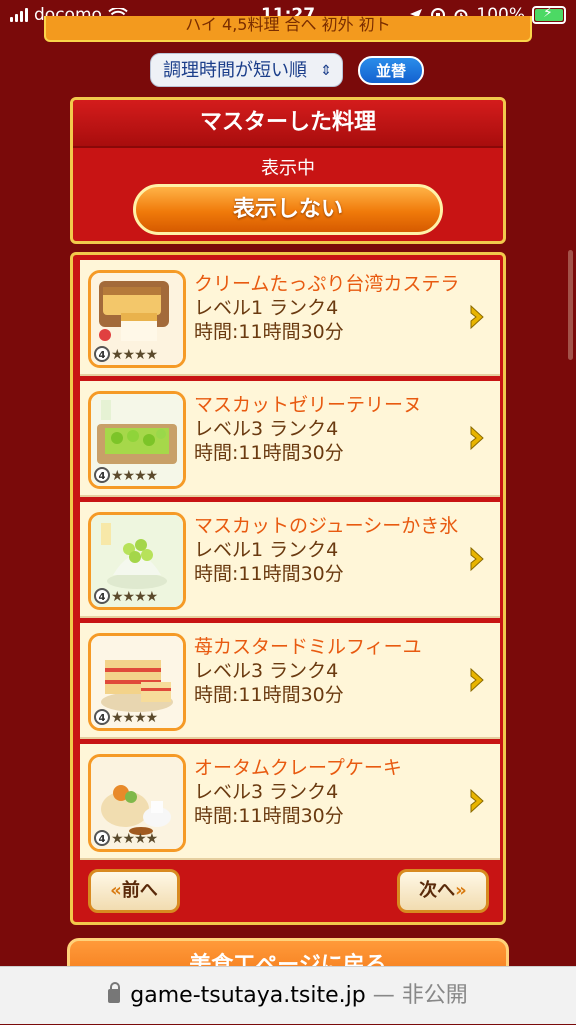  What do you see at coordinates (420, 995) in the screenshot?
I see `url-suffix: — 非公開` at bounding box center [420, 995].